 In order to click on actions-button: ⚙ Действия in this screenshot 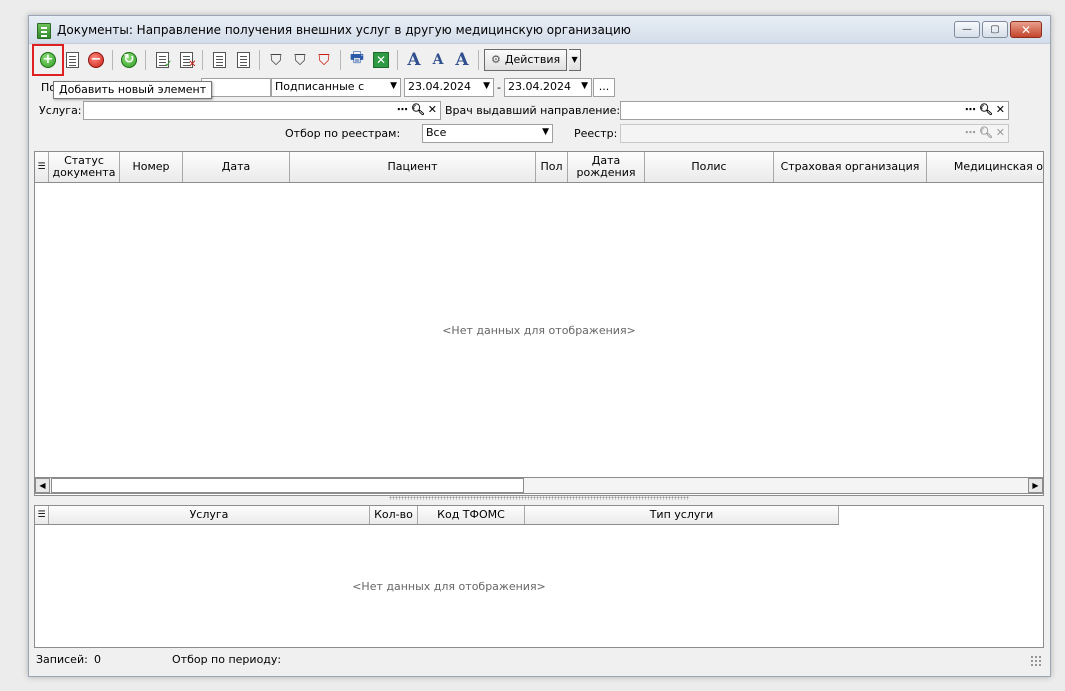, I will do `click(526, 59)`.